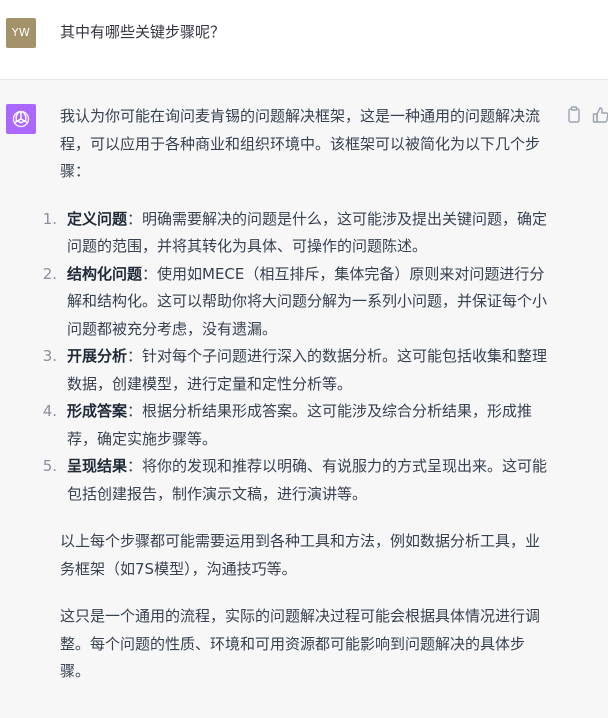 This screenshot has width=608, height=718. I want to click on step-title: 定义问题, so click(97, 218).